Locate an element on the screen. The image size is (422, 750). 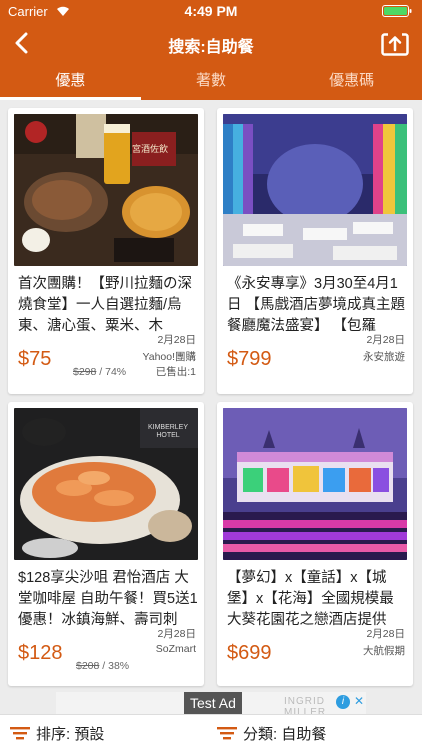
navigation-bar: 搜索:自助餐 is located at coordinates (211, 43).